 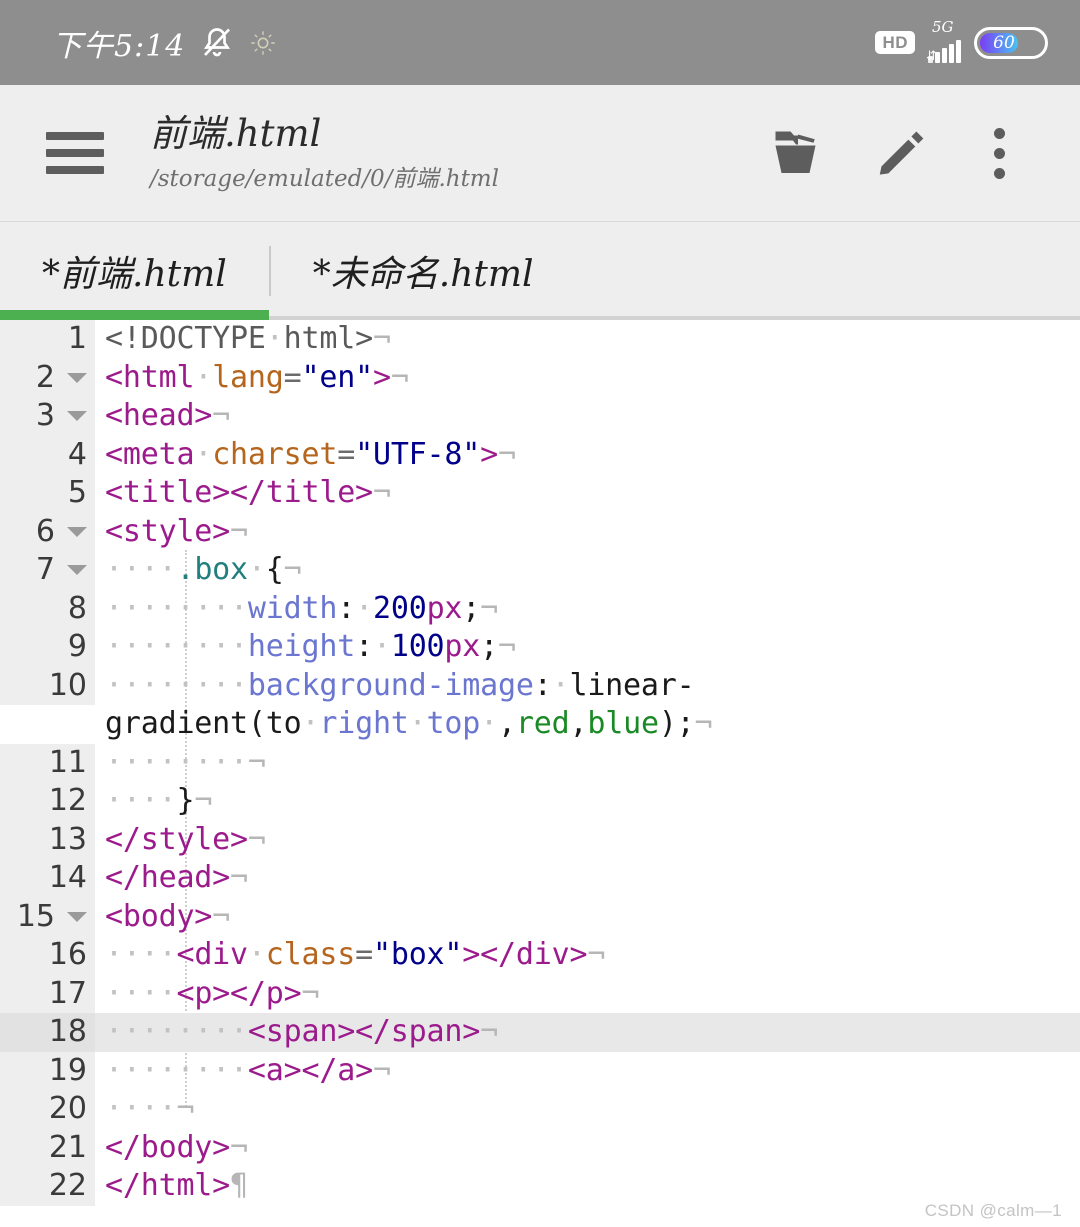 I want to click on code-text: <title></title>¬, so click(x=587, y=493).